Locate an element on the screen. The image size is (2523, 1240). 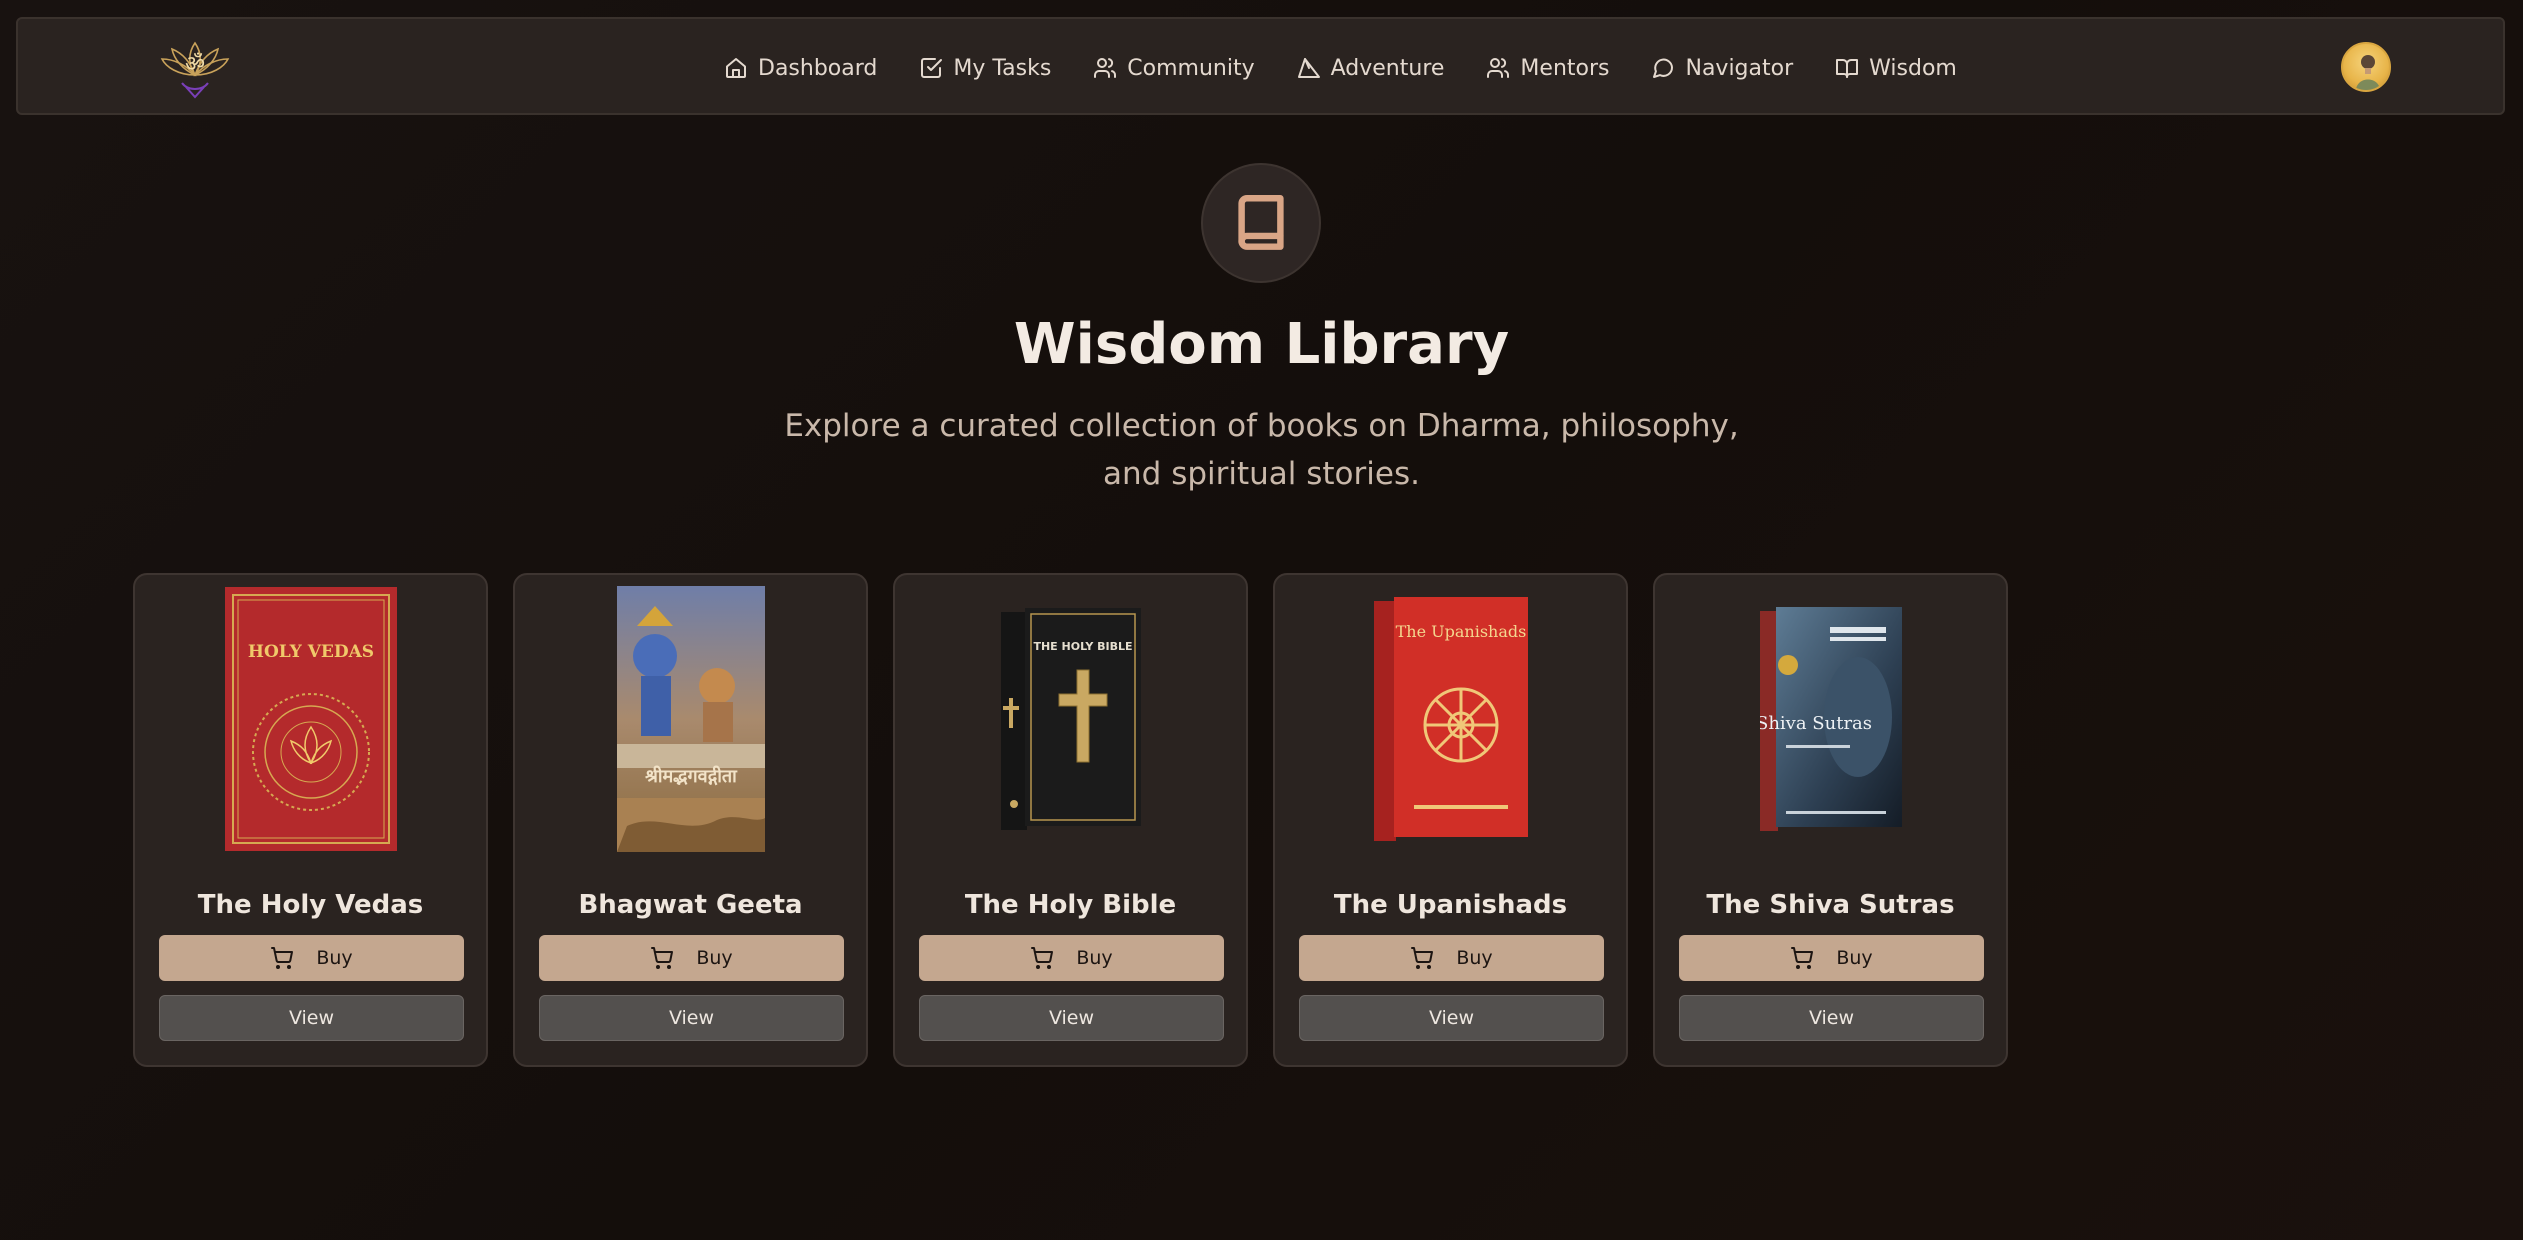
svg-text: ॐ is located at coordinates (195, 64).